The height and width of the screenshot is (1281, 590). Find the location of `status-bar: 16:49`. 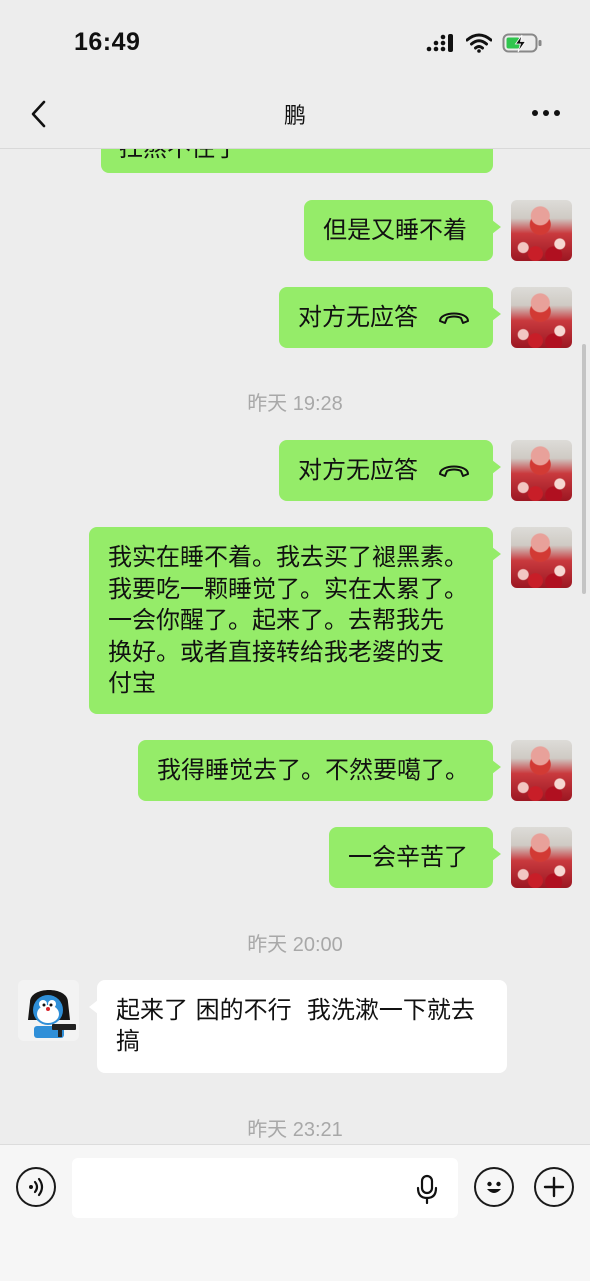

status-bar: 16:49 is located at coordinates (295, 40).